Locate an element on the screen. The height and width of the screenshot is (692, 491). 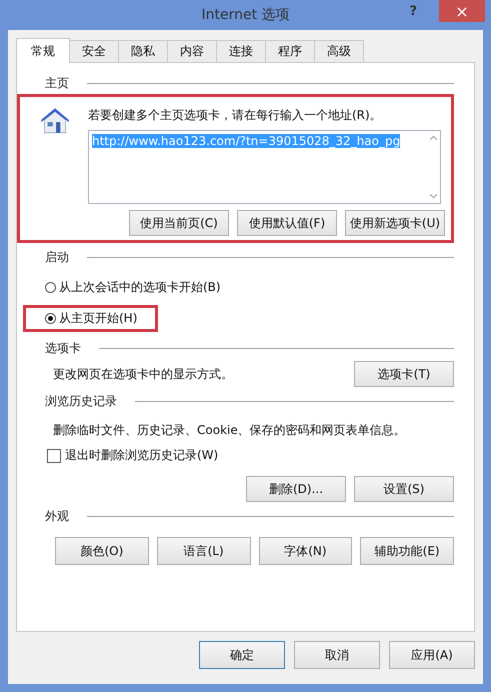
scroll-up-icon is located at coordinates (433, 138).